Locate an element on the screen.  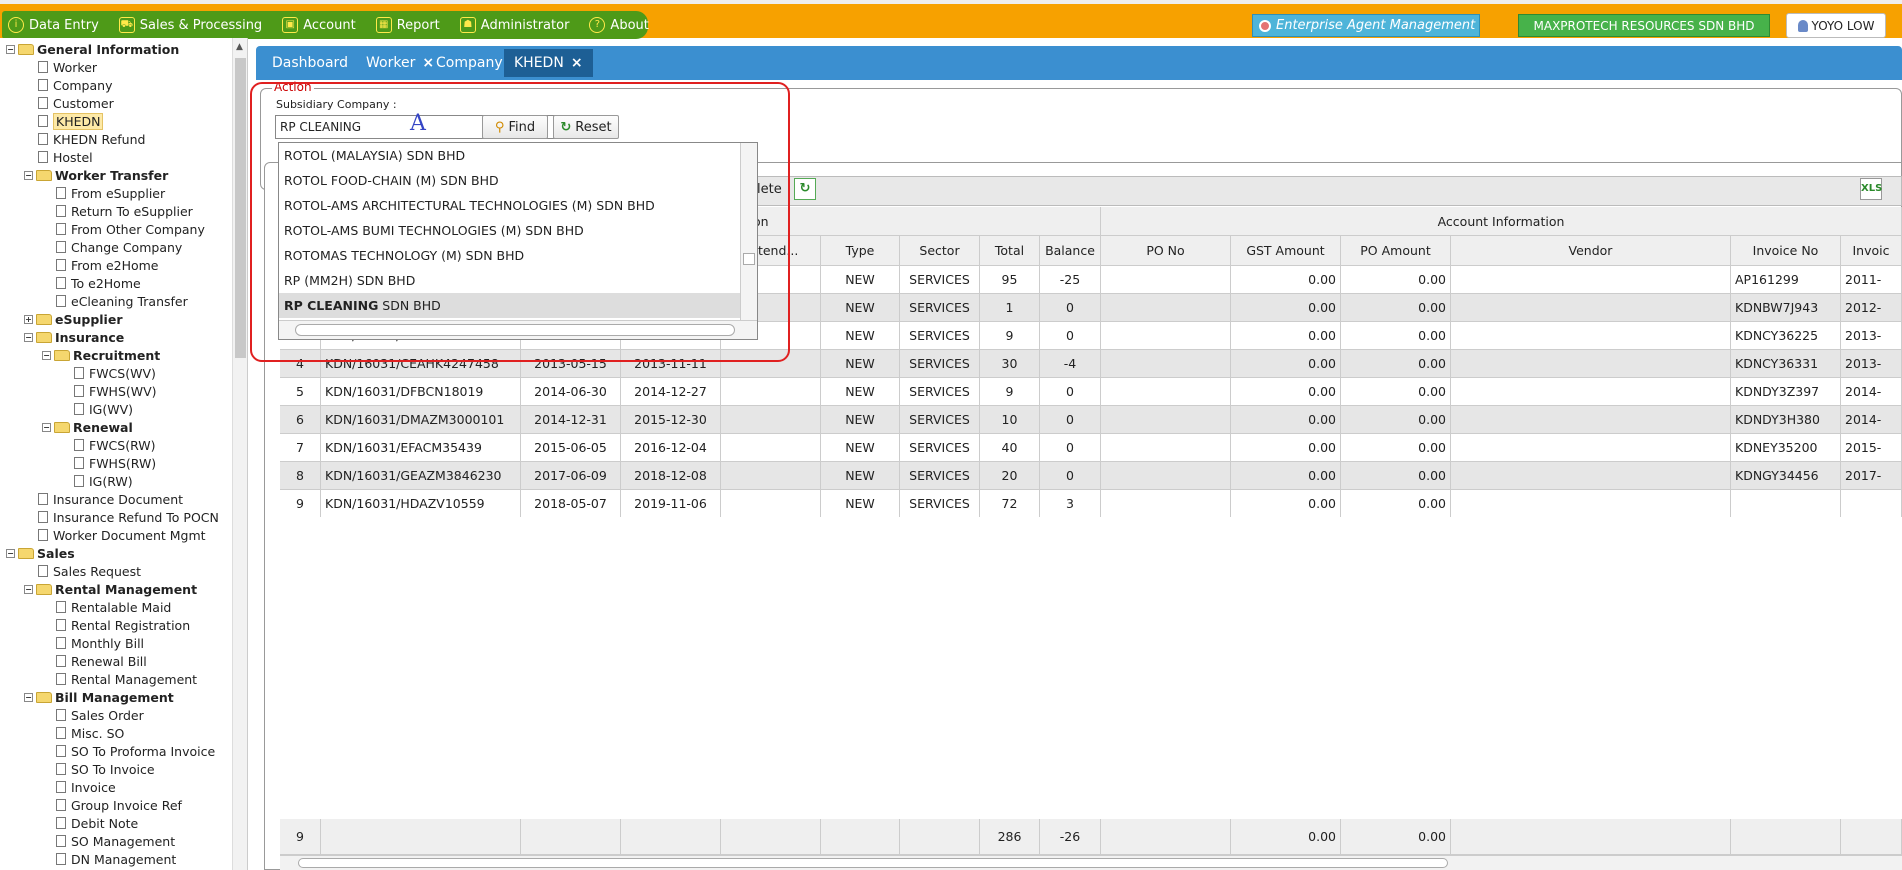
tree-item-fwhs-wv-: FWHS(WV) is located at coordinates (114, 391).